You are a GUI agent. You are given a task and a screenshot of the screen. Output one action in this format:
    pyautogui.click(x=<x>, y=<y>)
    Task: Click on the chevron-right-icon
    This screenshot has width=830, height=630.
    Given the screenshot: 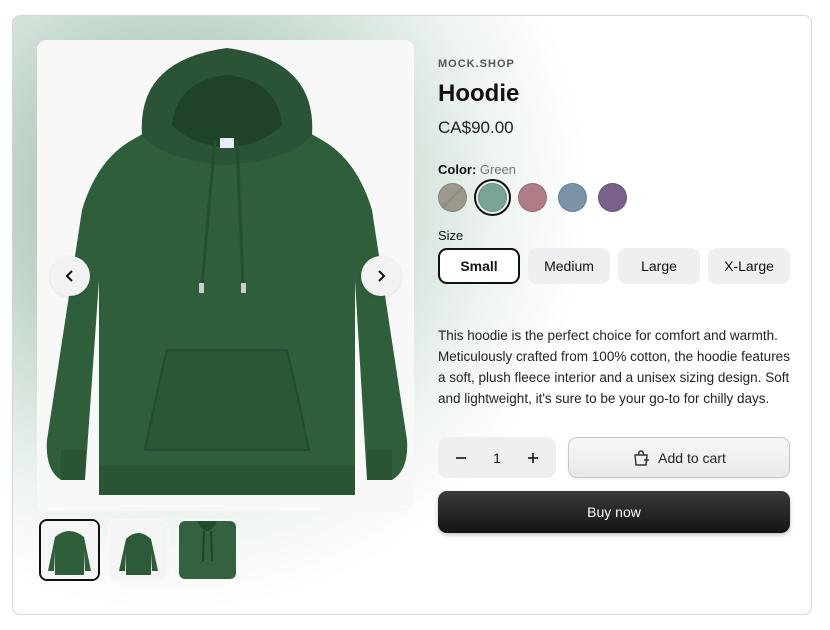 What is the action you would take?
    pyautogui.click(x=382, y=276)
    